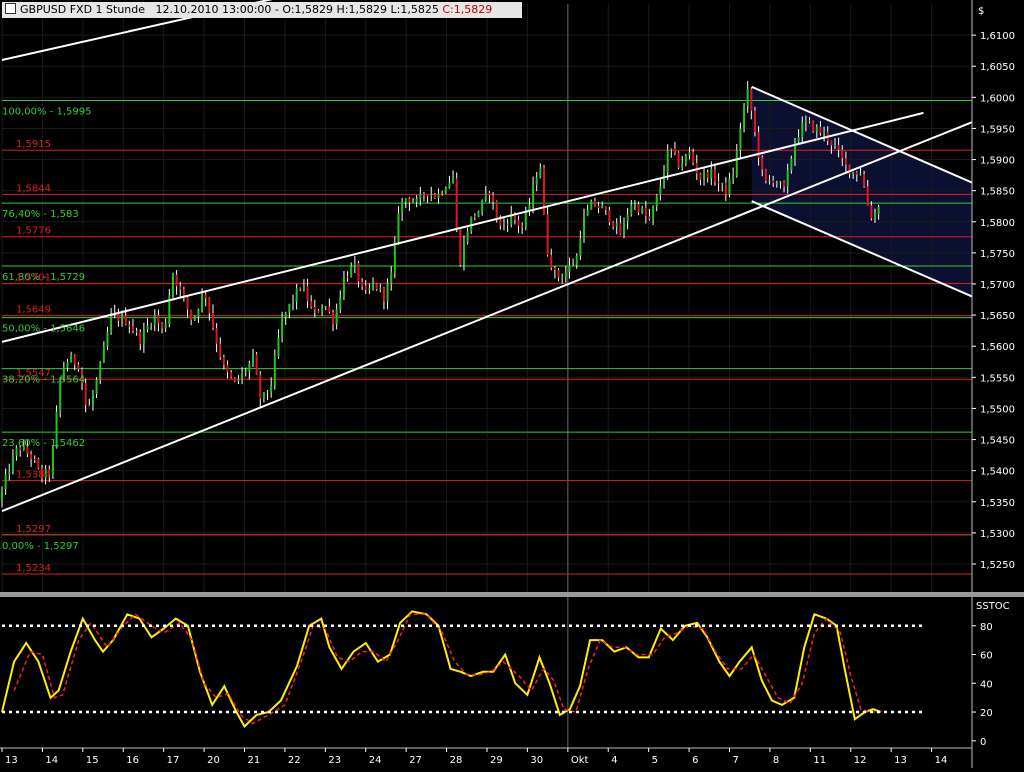  I want to click on fib-level-label: 23,60% - 1,5462, so click(43, 443).